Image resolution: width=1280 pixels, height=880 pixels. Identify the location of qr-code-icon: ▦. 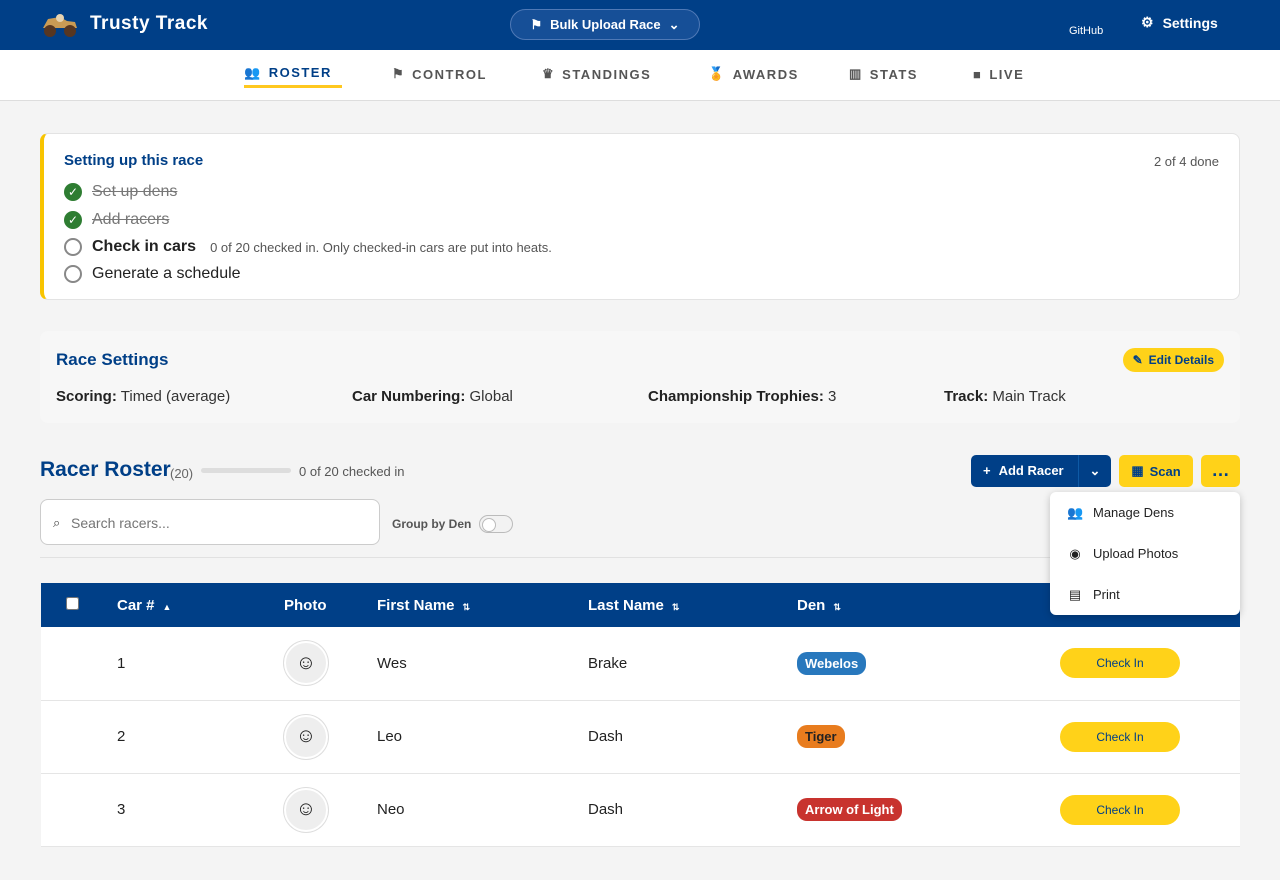
(1137, 470).